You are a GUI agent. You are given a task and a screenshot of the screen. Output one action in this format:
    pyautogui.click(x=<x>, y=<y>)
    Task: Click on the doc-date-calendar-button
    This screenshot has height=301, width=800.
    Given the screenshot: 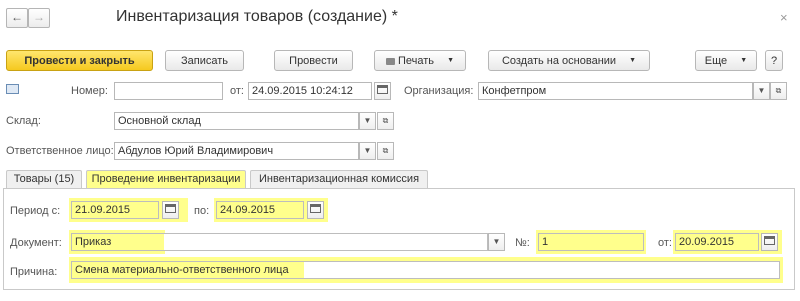 What is the action you would take?
    pyautogui.click(x=769, y=242)
    